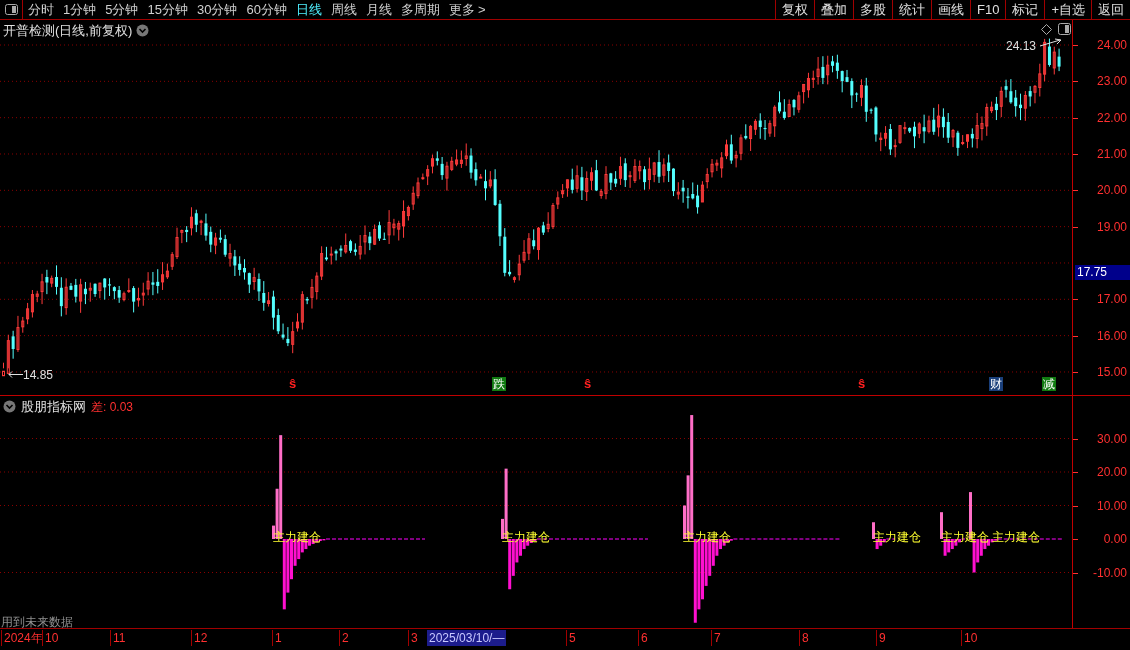  What do you see at coordinates (37, 622) in the screenshot?
I see `future-data-note: 用到未来数据` at bounding box center [37, 622].